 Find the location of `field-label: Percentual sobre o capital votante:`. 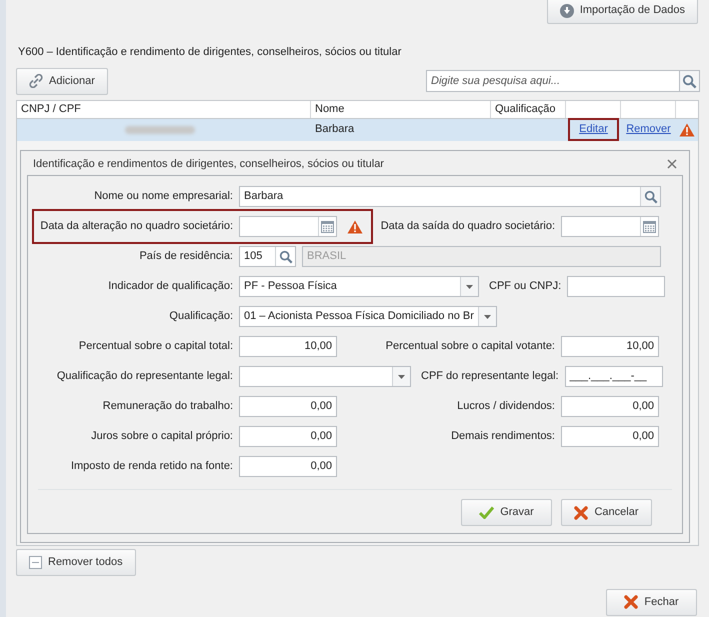

field-label: Percentual sobre o capital votante: is located at coordinates (470, 346).